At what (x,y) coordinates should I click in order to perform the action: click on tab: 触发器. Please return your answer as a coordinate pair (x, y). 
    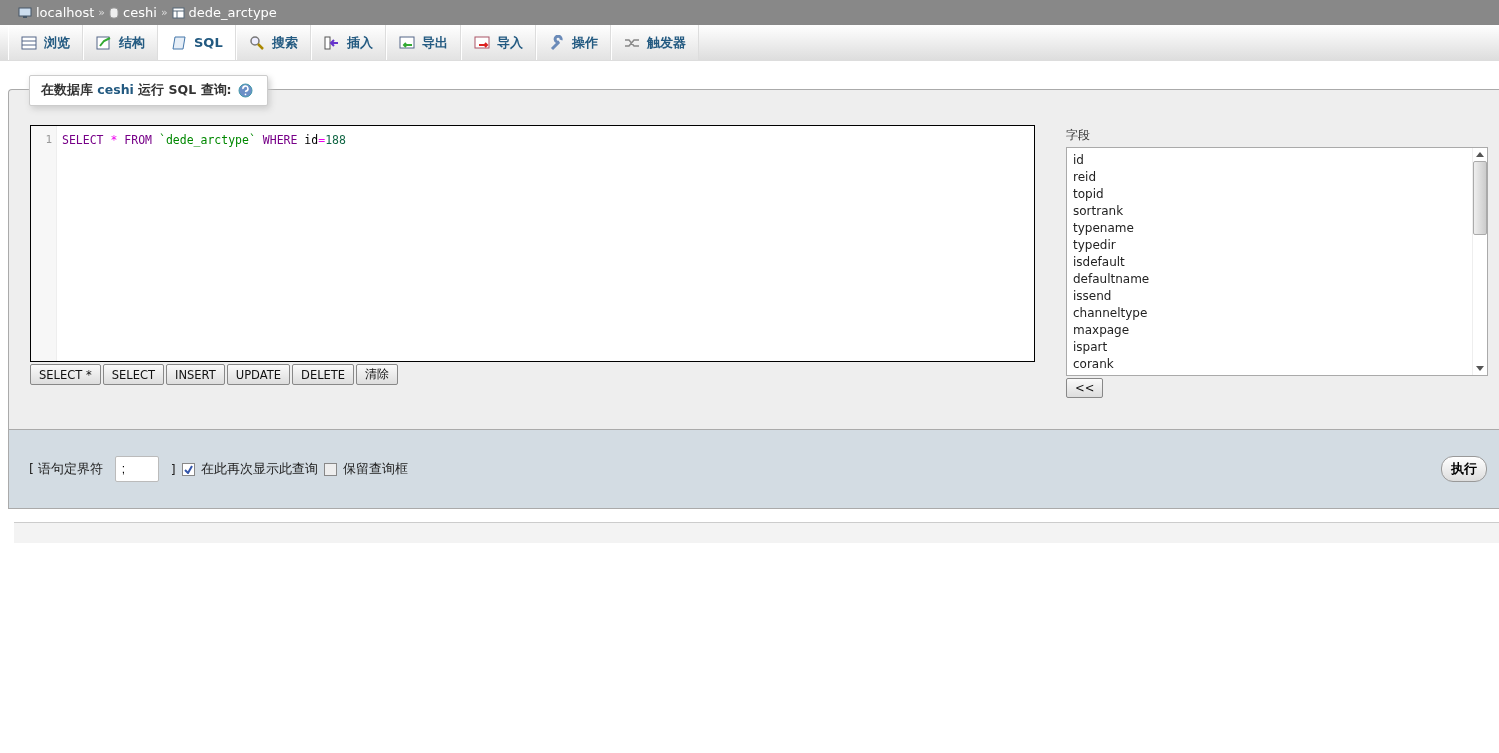
    Looking at the image, I should click on (654, 42).